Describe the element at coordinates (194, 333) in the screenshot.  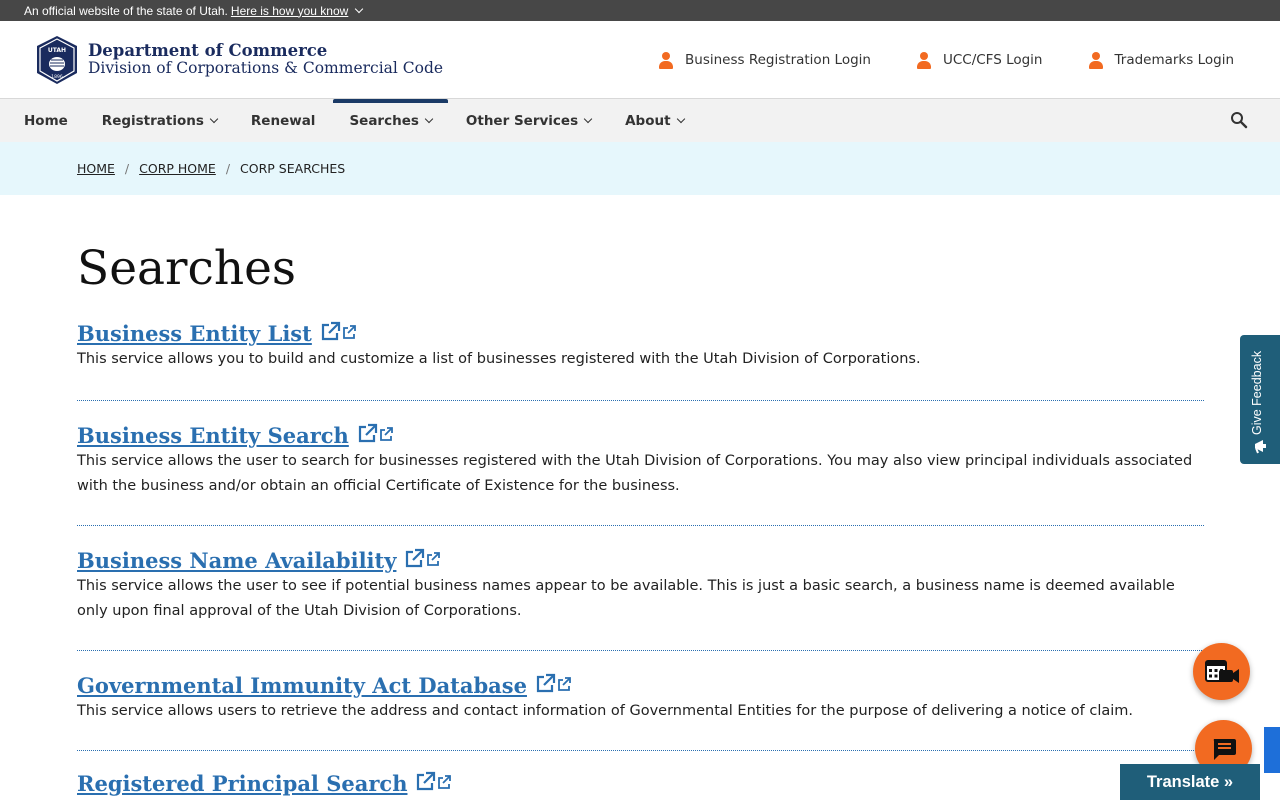
I see `service-title: Business Entity List` at that location.